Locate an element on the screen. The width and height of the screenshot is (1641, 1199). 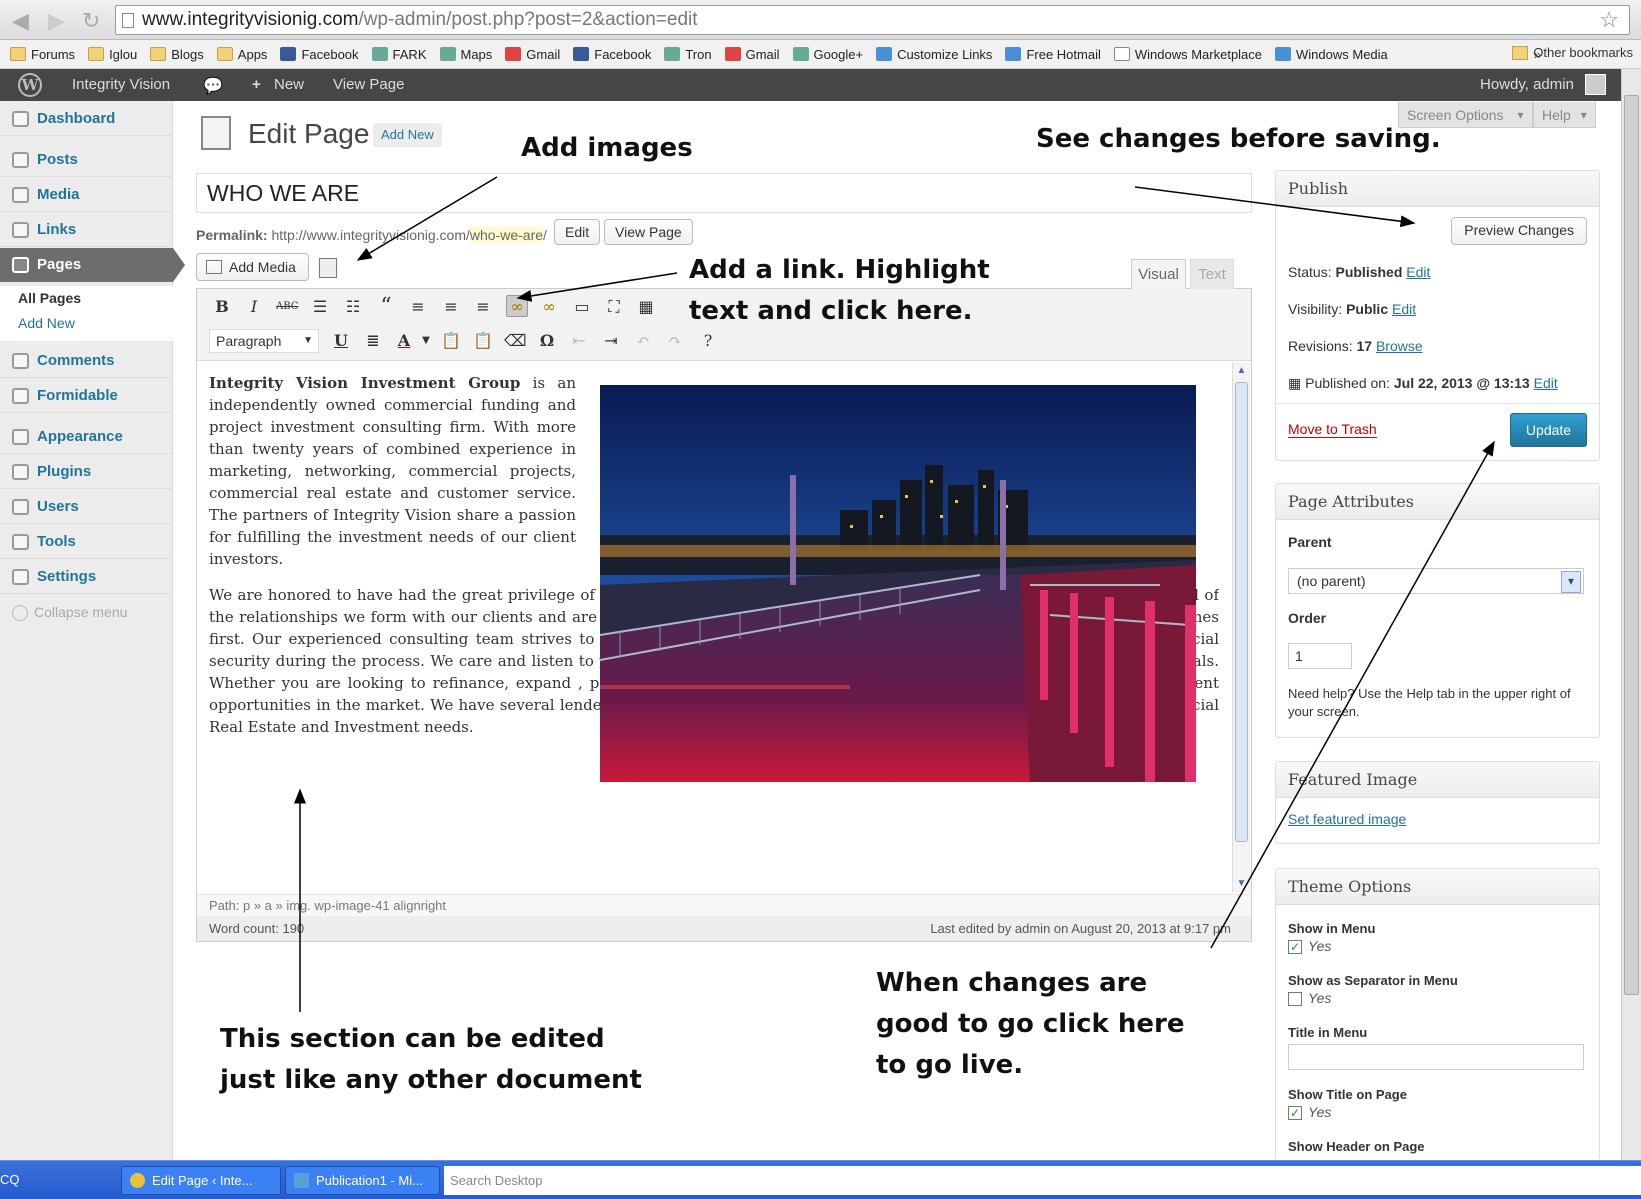
preview-changes-button: Preview Changes is located at coordinates (1519, 231).